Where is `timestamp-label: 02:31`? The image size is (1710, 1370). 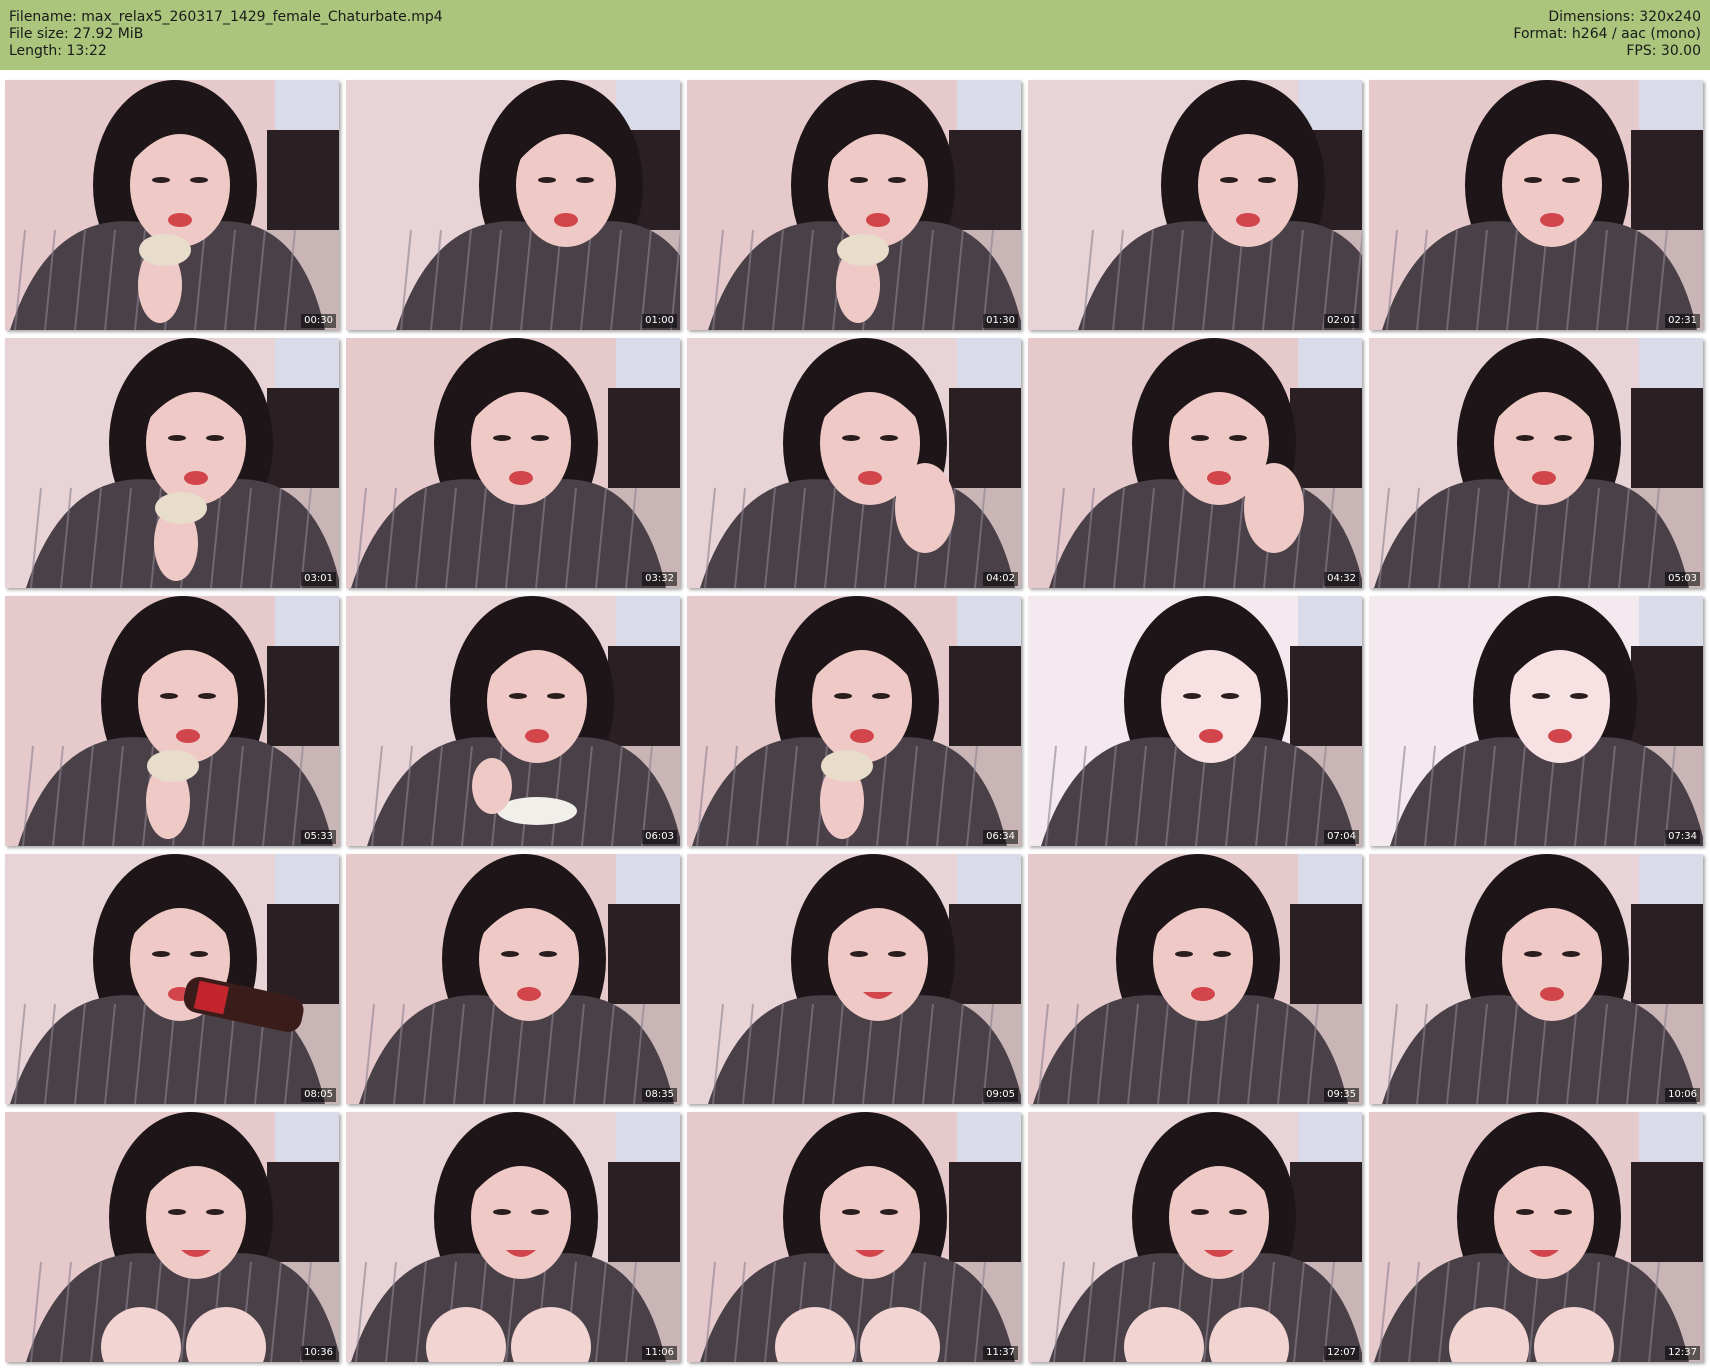 timestamp-label: 02:31 is located at coordinates (1682, 321).